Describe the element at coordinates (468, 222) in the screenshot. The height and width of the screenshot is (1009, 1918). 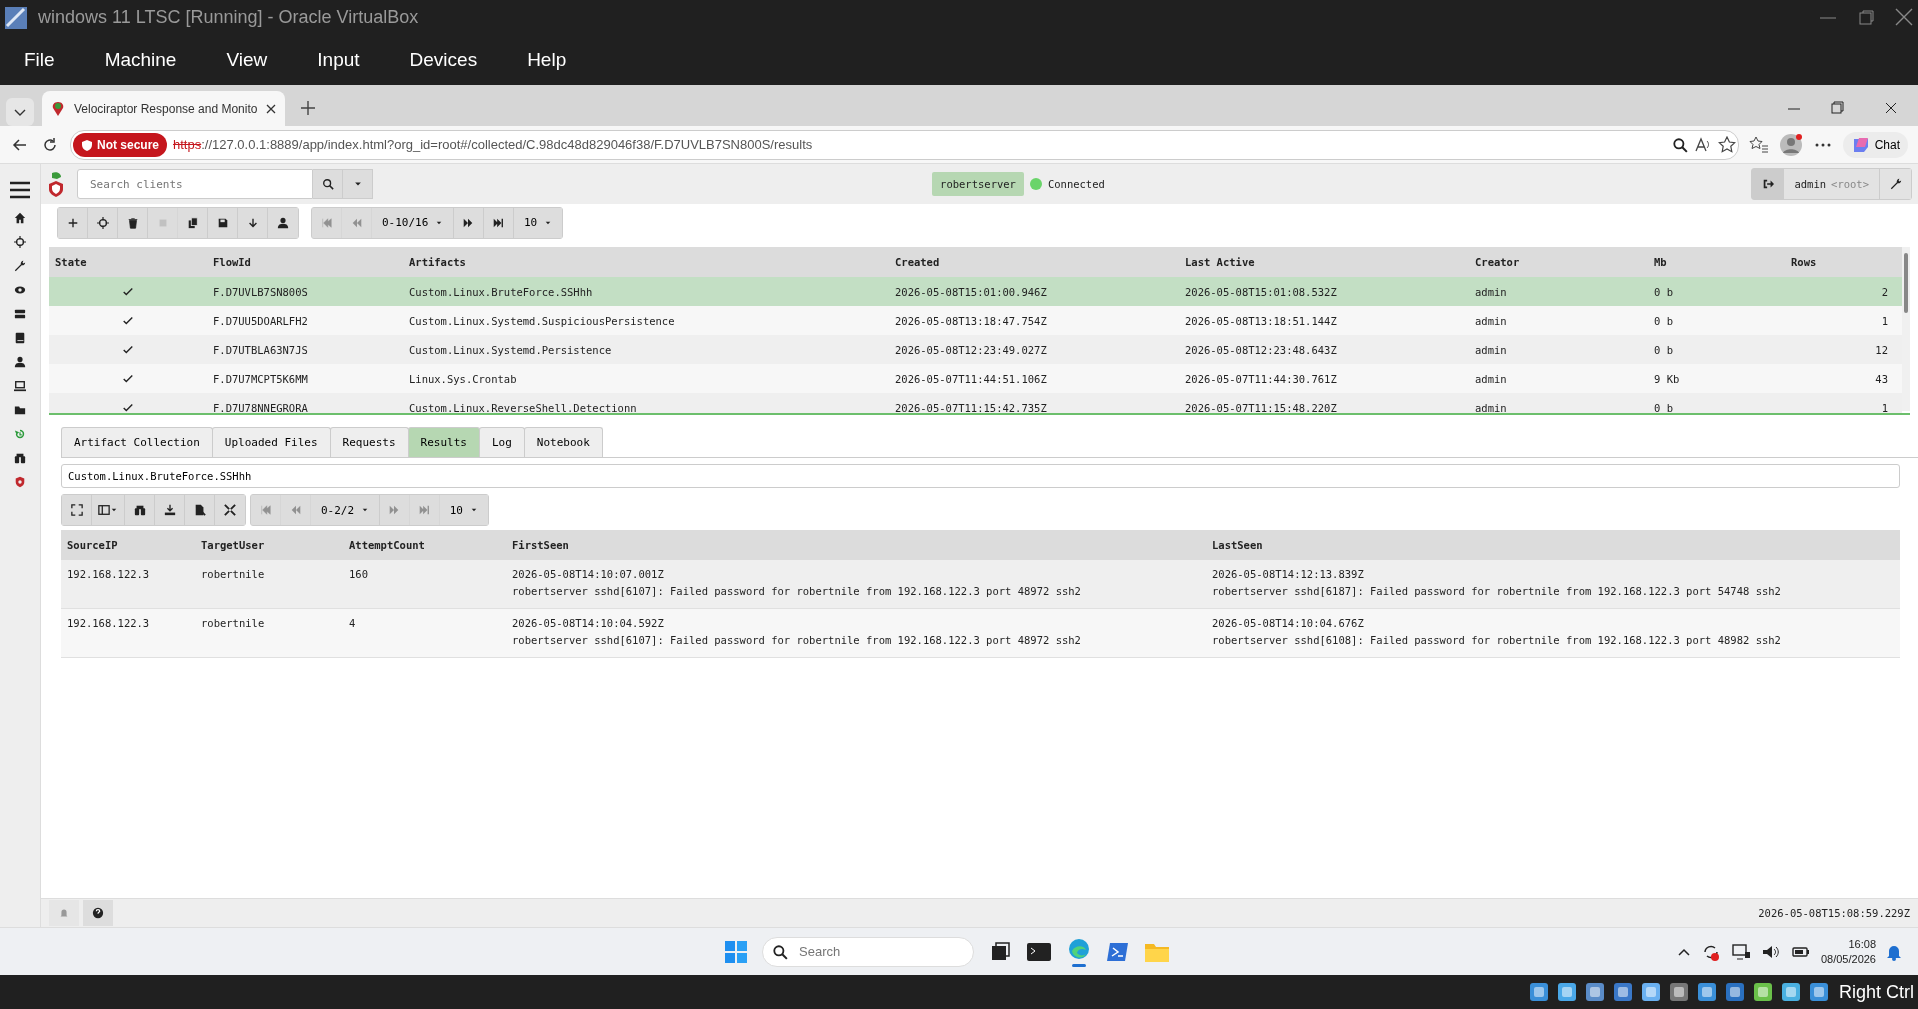
I see `next-page-icon` at that location.